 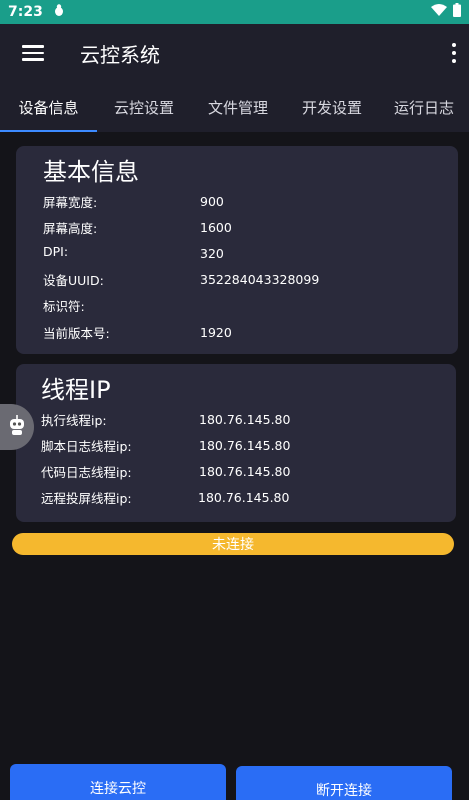 What do you see at coordinates (56, 251) in the screenshot?
I see `dpi-label: DPI:` at bounding box center [56, 251].